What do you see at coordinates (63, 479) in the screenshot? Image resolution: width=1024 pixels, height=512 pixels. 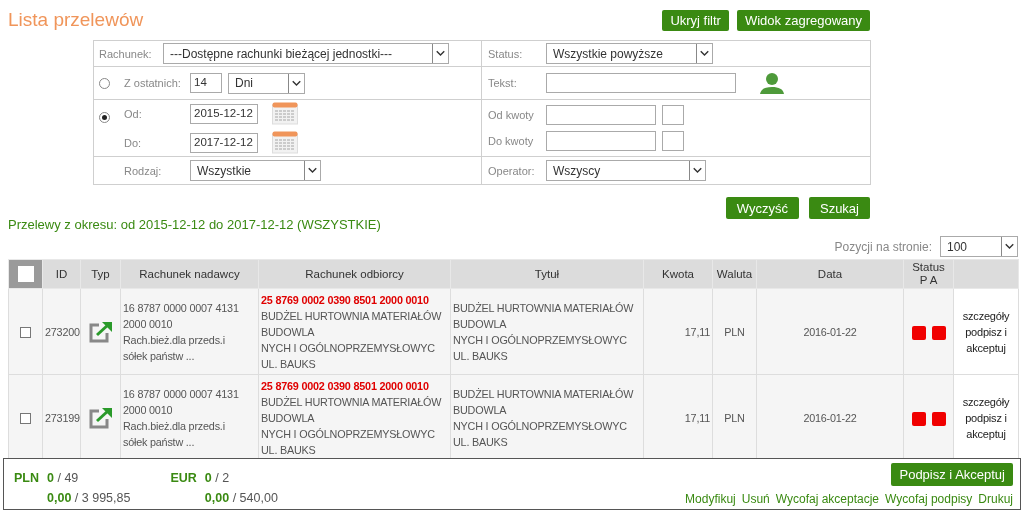 I see `count-value: 0 / 49` at bounding box center [63, 479].